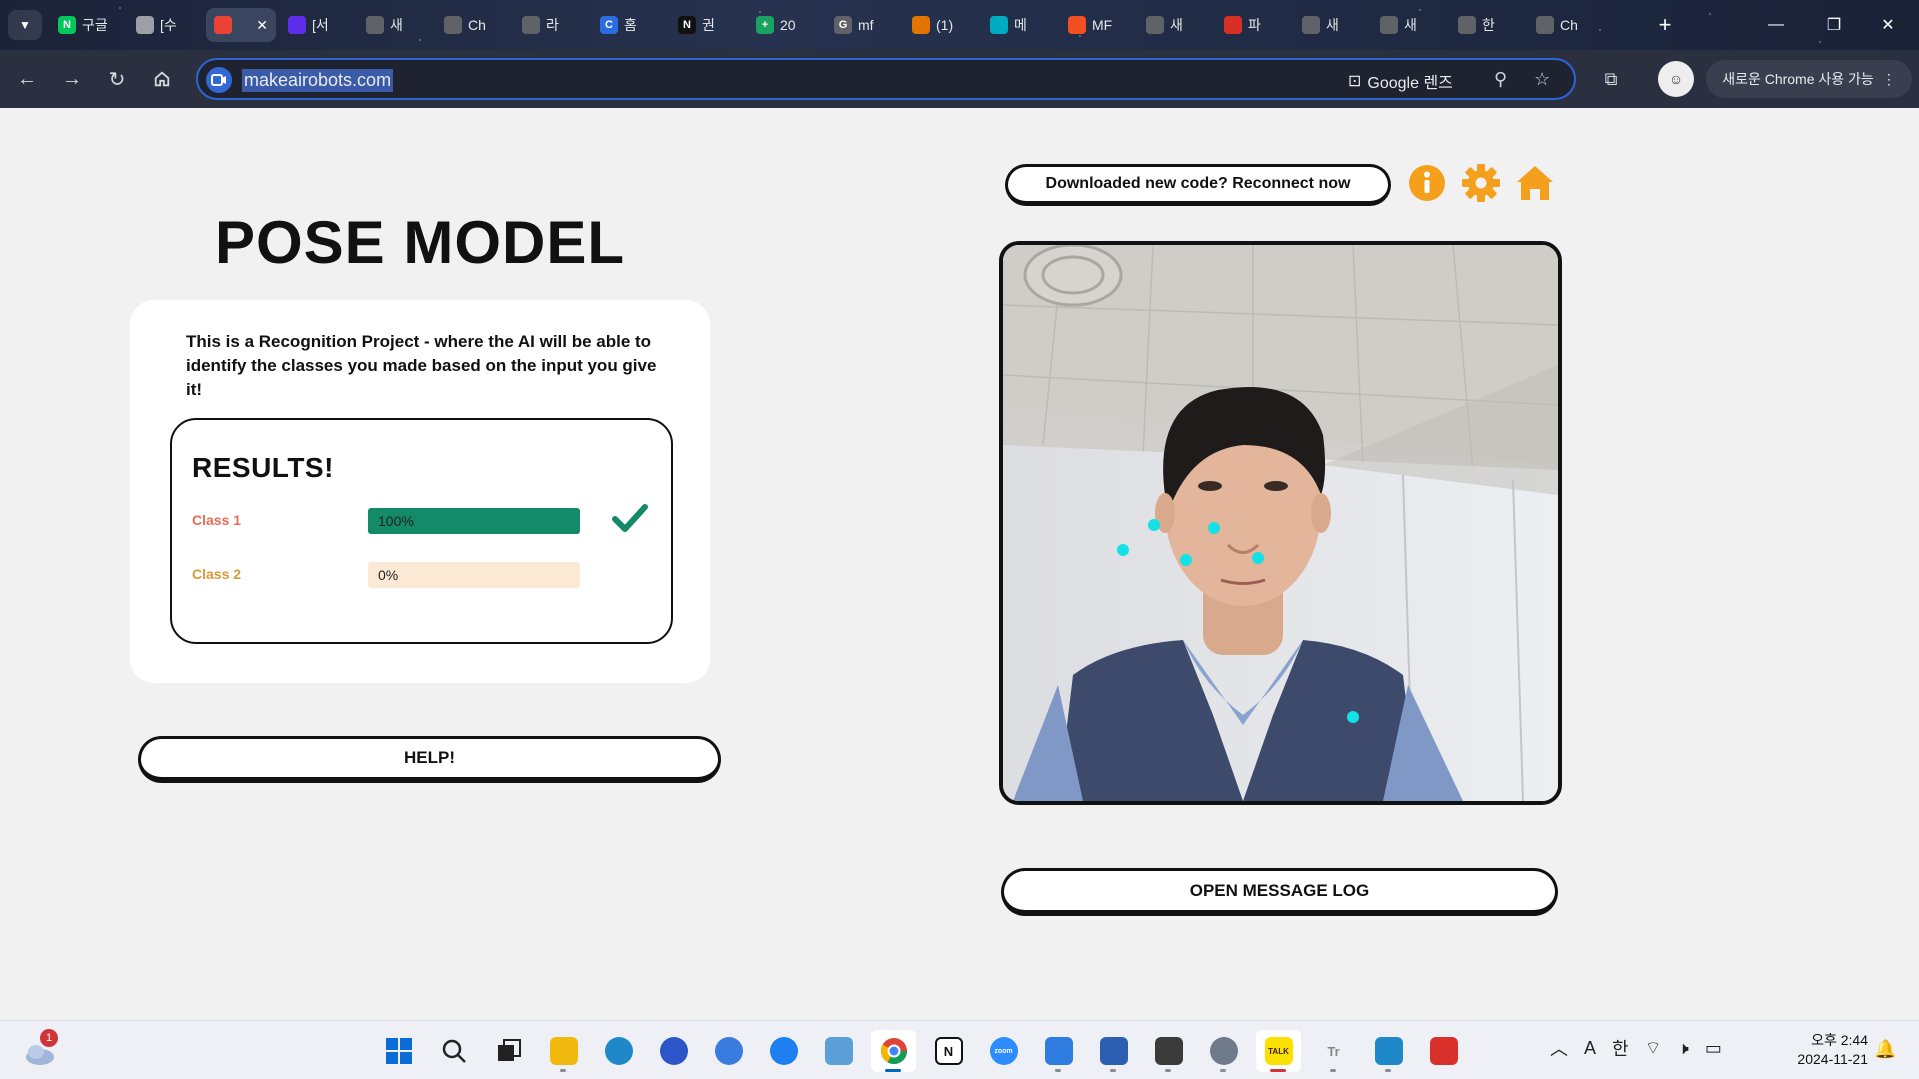 This screenshot has width=1919, height=1079. I want to click on font-indicator: A, so click(1590, 1048).